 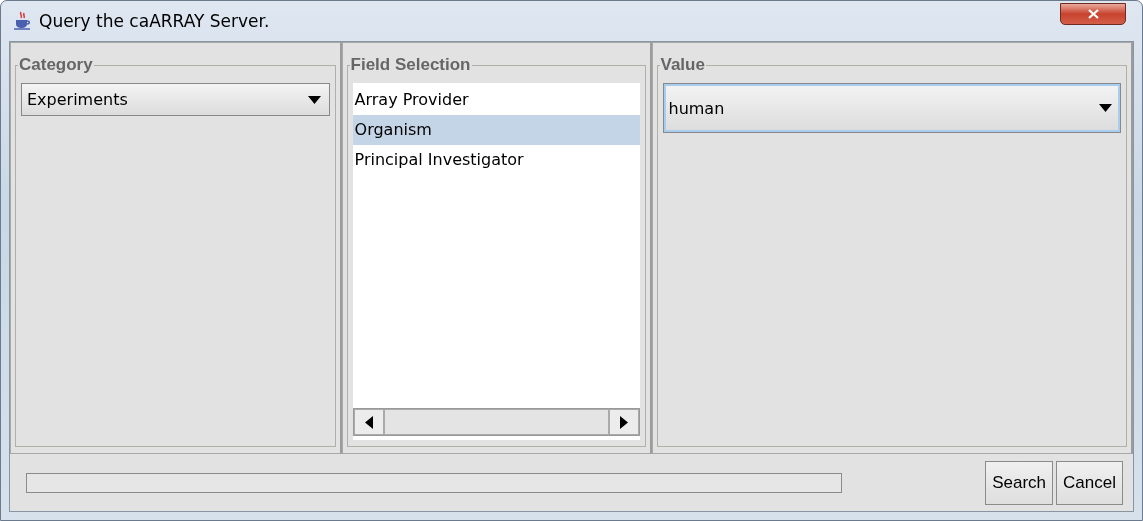 What do you see at coordinates (496, 422) in the screenshot?
I see `horizontal-scrollbar` at bounding box center [496, 422].